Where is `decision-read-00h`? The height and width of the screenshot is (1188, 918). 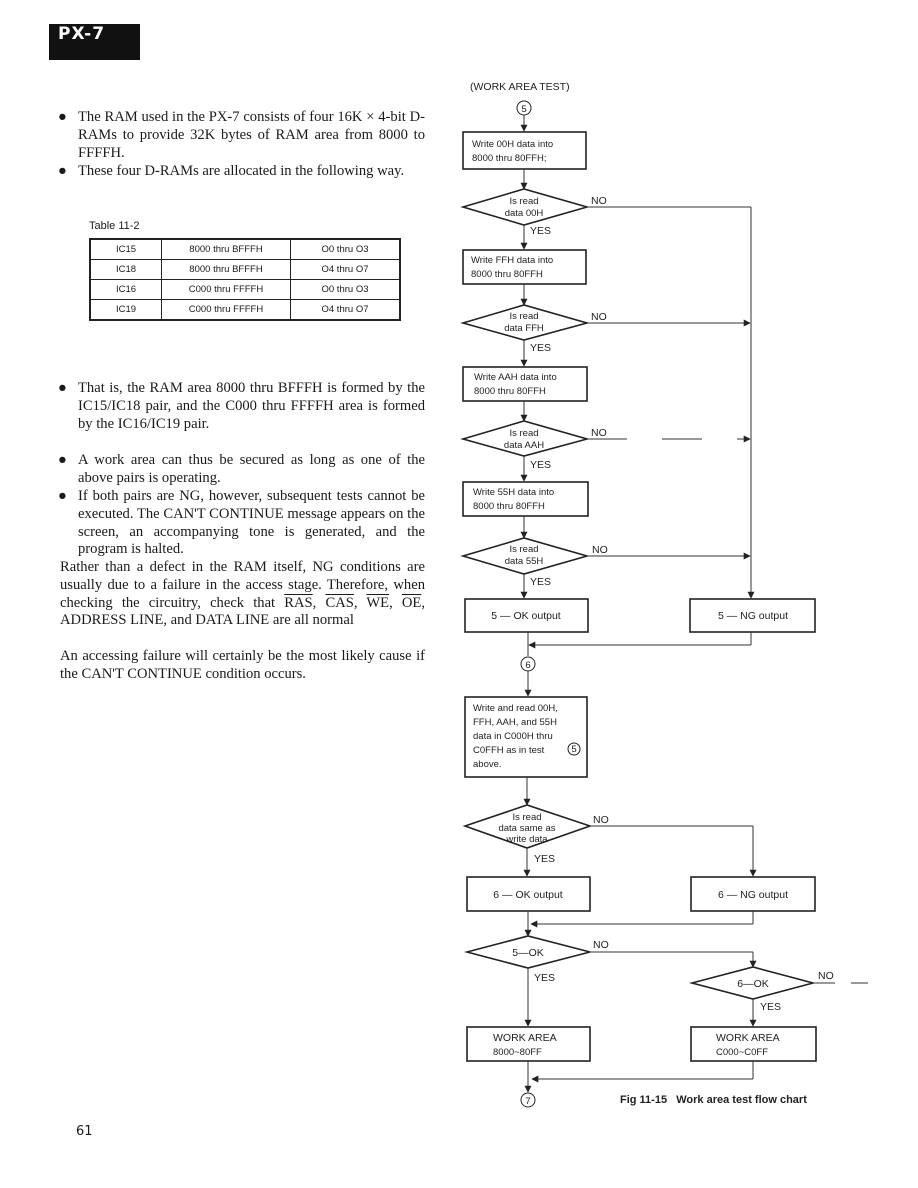
decision-read-00h is located at coordinates (525, 207).